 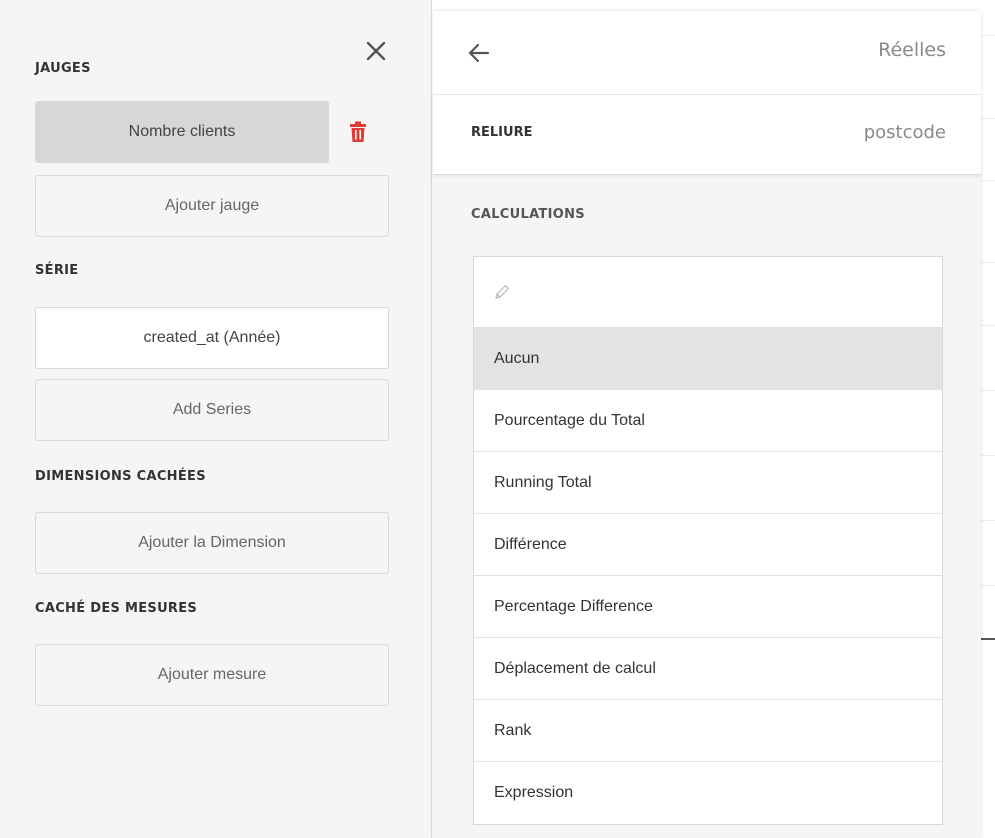 I want to click on calculation-option: Déplacement de calcul, so click(x=708, y=669).